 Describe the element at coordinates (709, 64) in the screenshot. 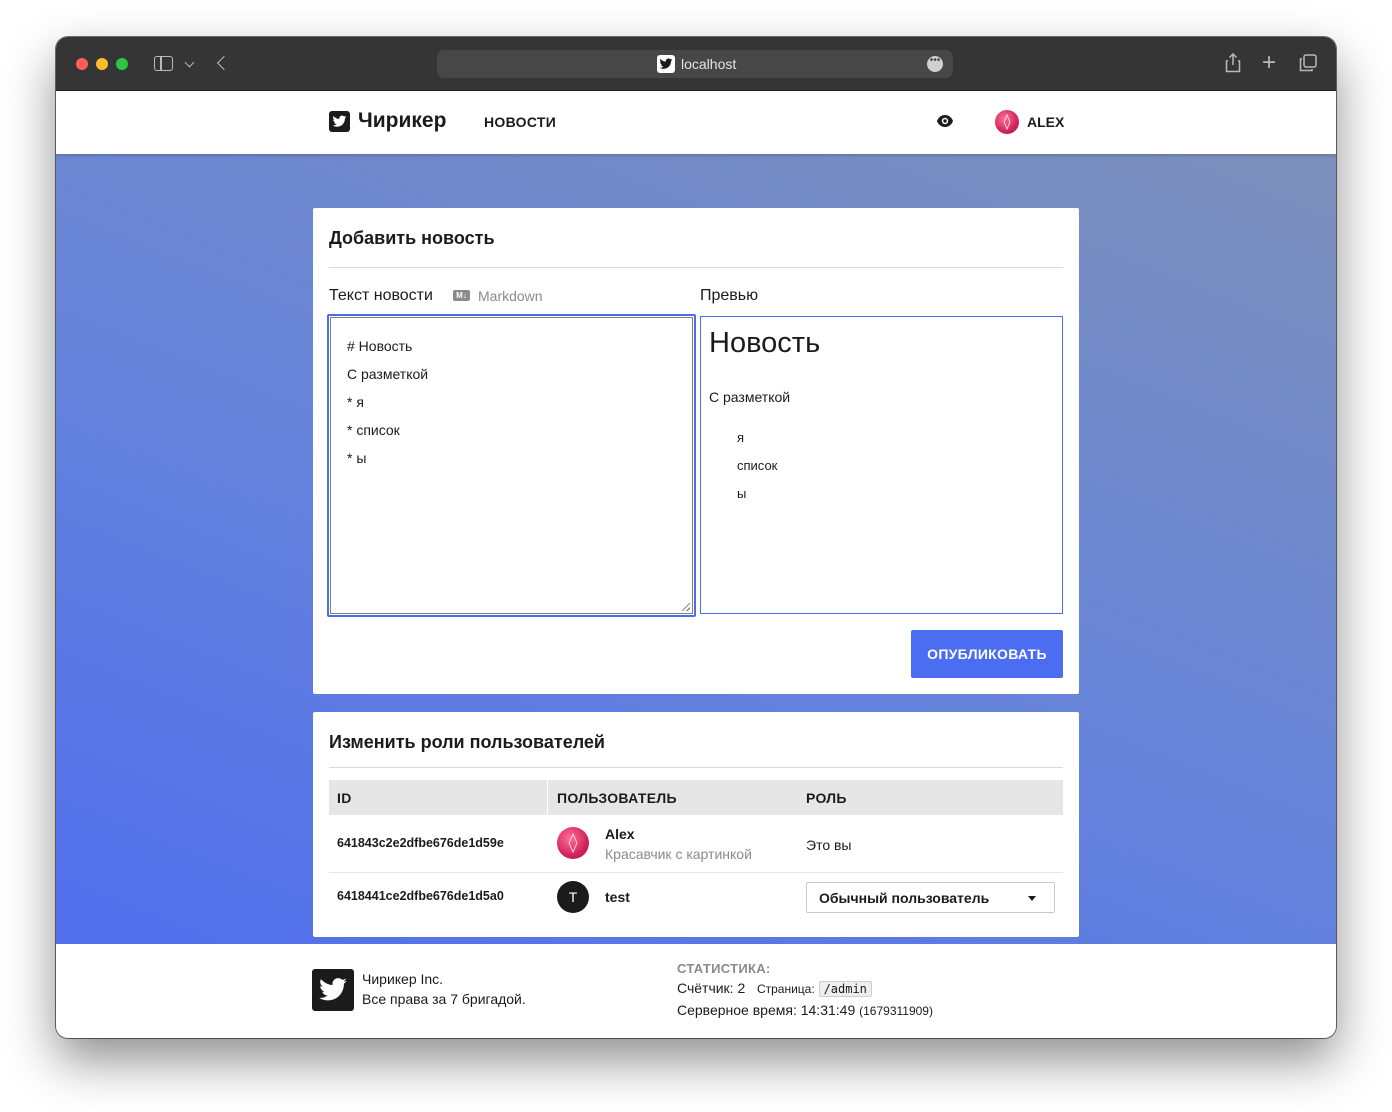

I see `url-text: localhost` at that location.